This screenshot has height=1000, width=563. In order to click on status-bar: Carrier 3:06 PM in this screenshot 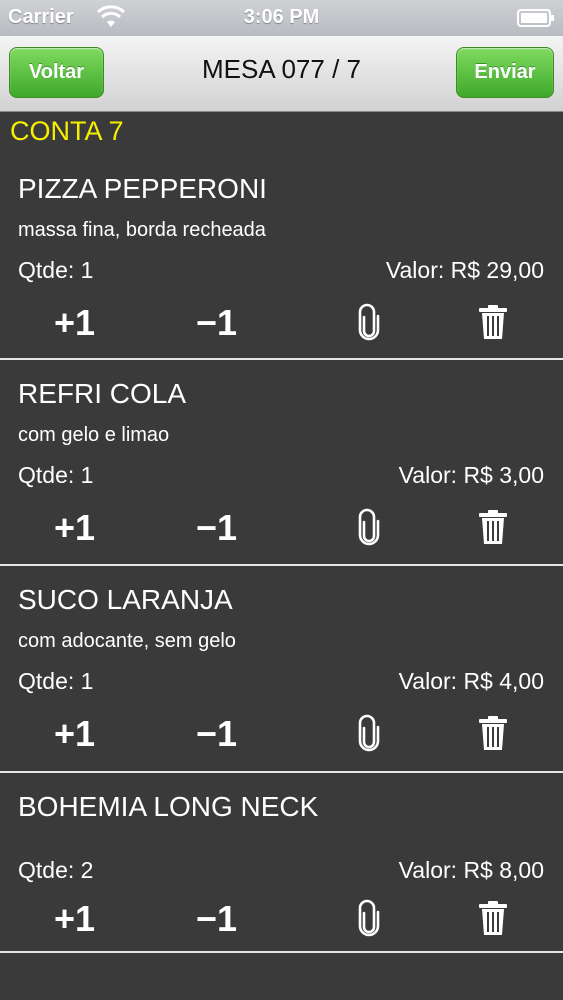, I will do `click(281, 18)`.